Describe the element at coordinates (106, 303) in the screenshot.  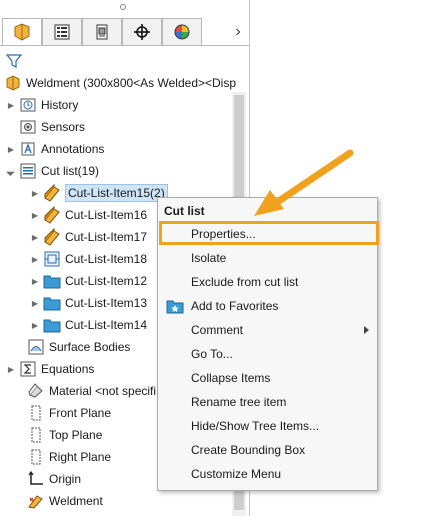
I see `tree-item-label: Cut-List-Item13` at that location.